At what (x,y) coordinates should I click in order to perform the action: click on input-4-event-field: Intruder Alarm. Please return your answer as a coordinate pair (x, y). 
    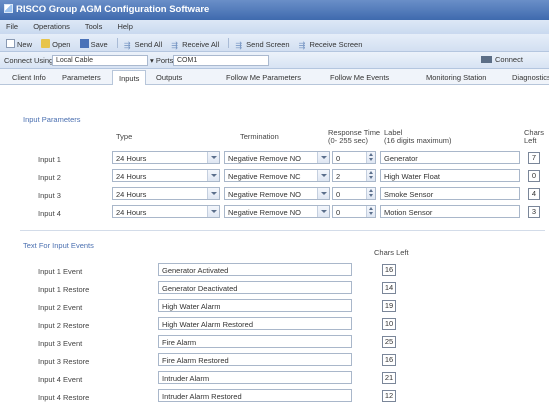
    Looking at the image, I should click on (255, 377).